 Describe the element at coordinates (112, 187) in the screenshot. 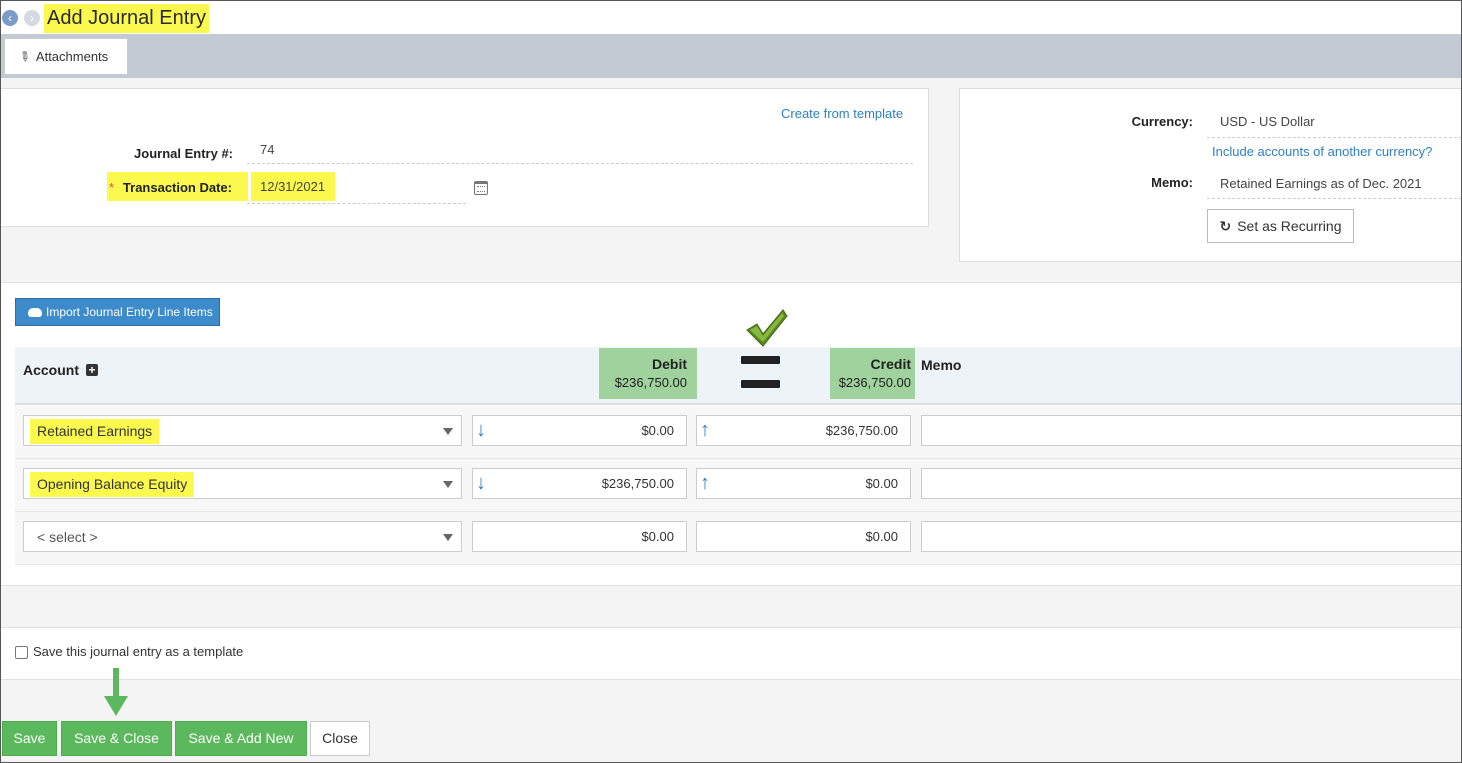

I see `required-asterisk: *` at that location.